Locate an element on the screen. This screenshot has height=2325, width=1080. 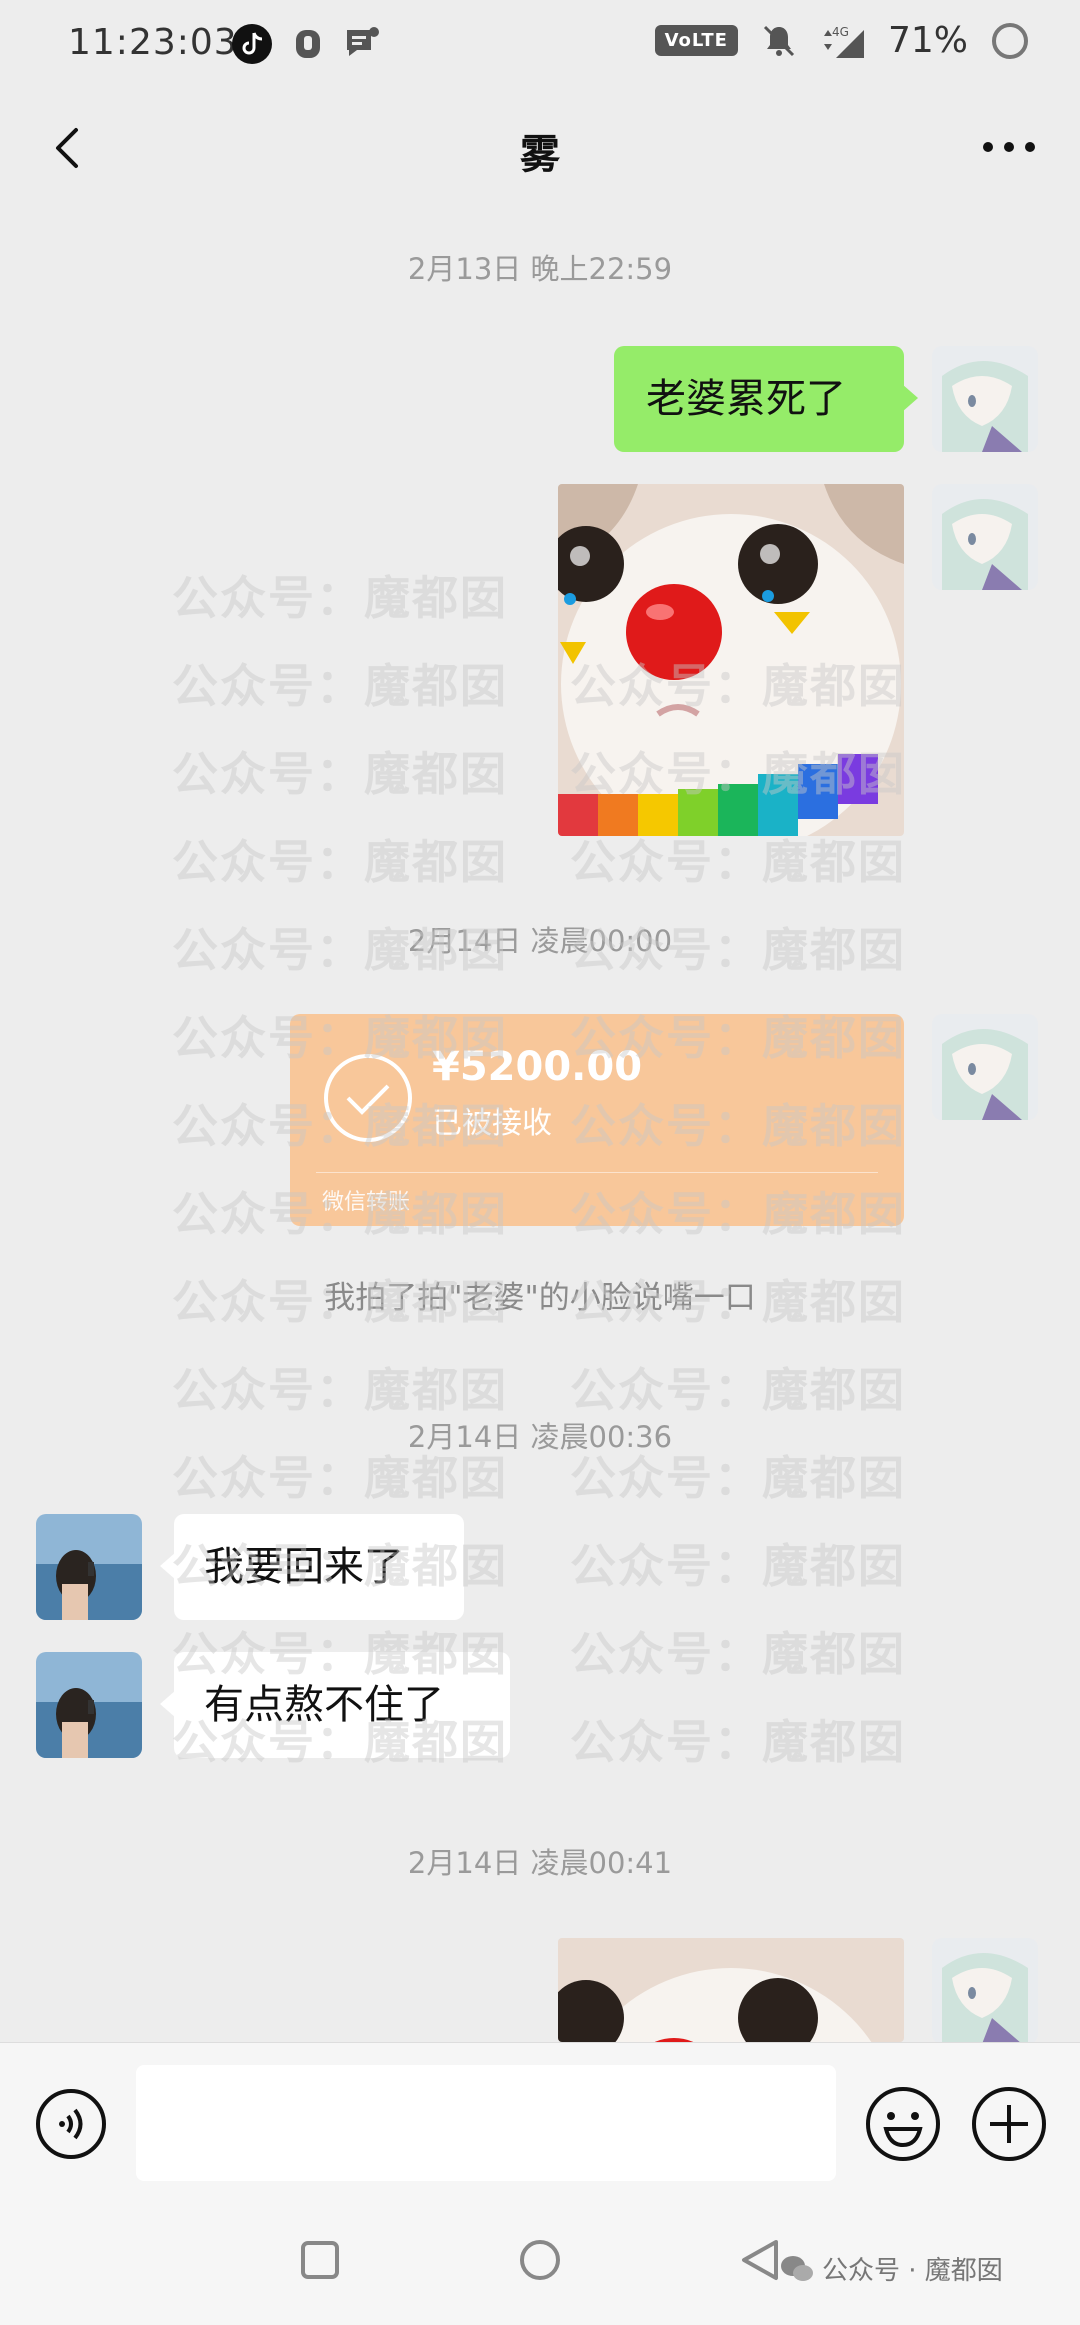
message-notification-icon is located at coordinates (363, 41).